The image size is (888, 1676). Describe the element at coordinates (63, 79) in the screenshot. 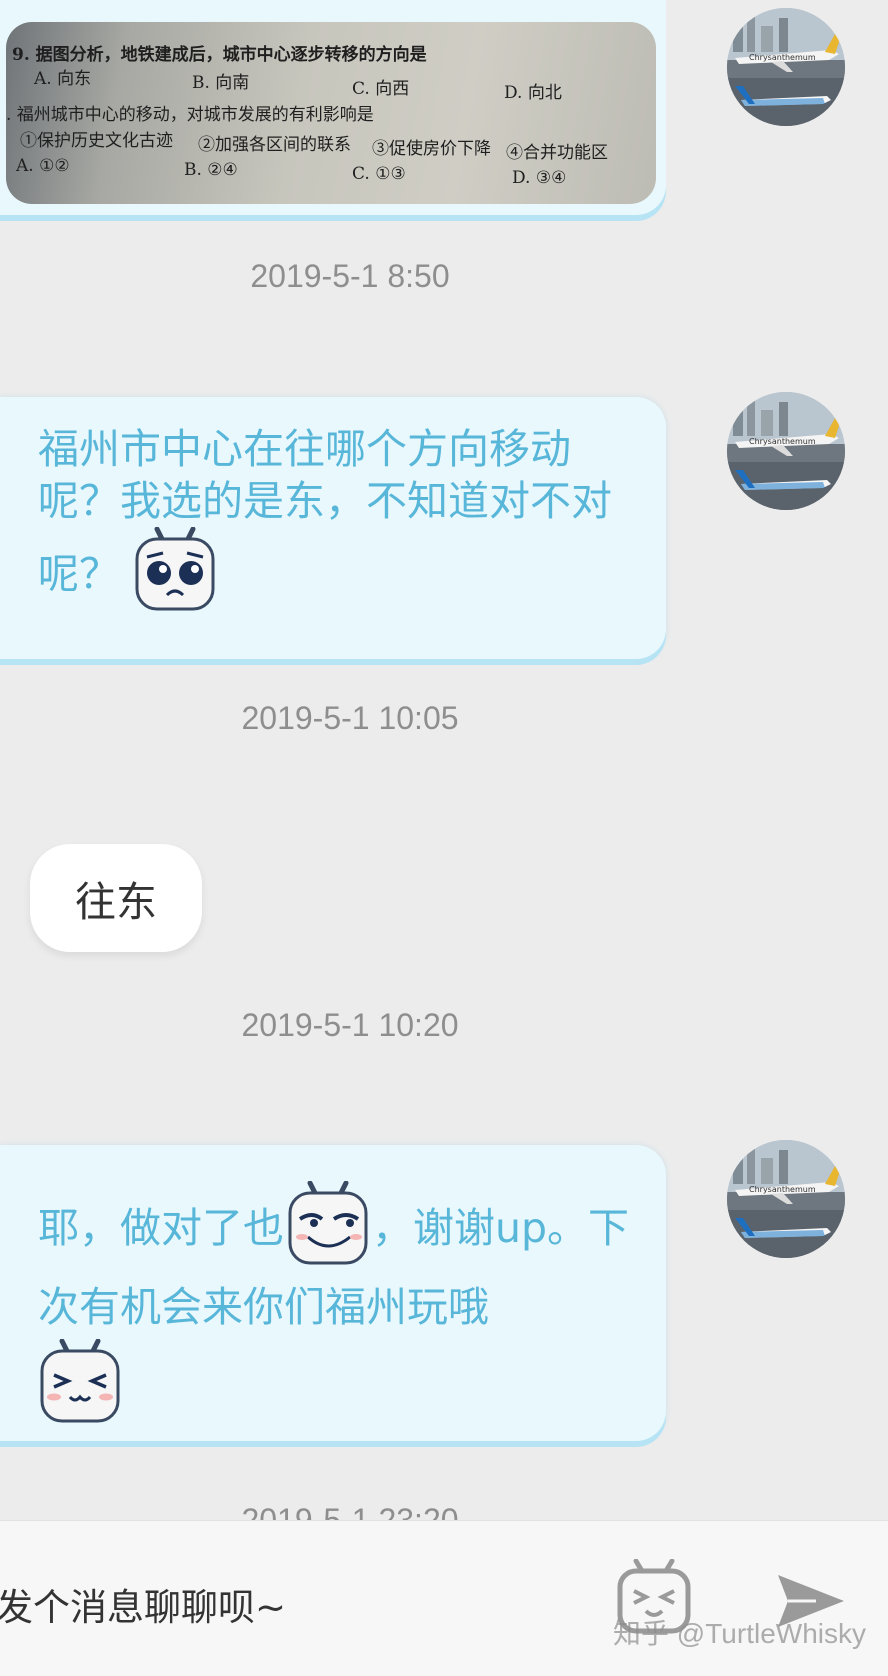

I see `photo-text: A. 向东` at that location.